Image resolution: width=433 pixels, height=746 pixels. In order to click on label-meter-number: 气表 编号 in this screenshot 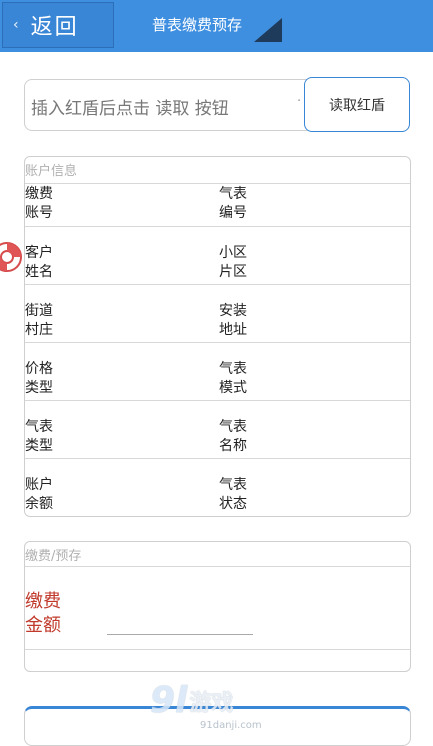, I will do `click(233, 203)`.